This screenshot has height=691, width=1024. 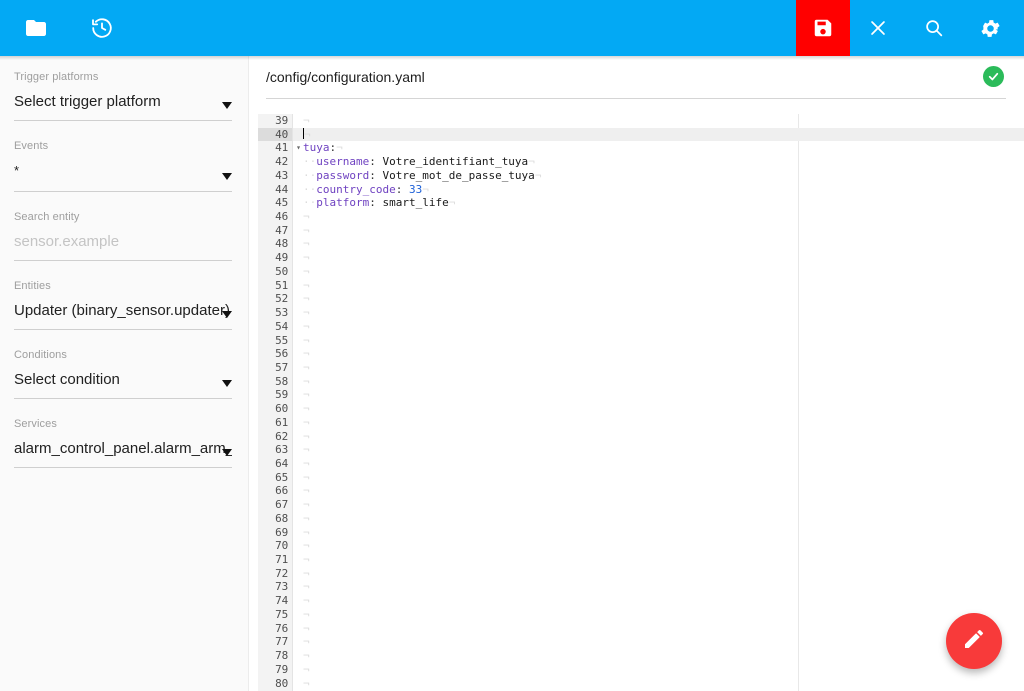 I want to click on editor-line: 41 ▾ tuya:¬, so click(x=641, y=148).